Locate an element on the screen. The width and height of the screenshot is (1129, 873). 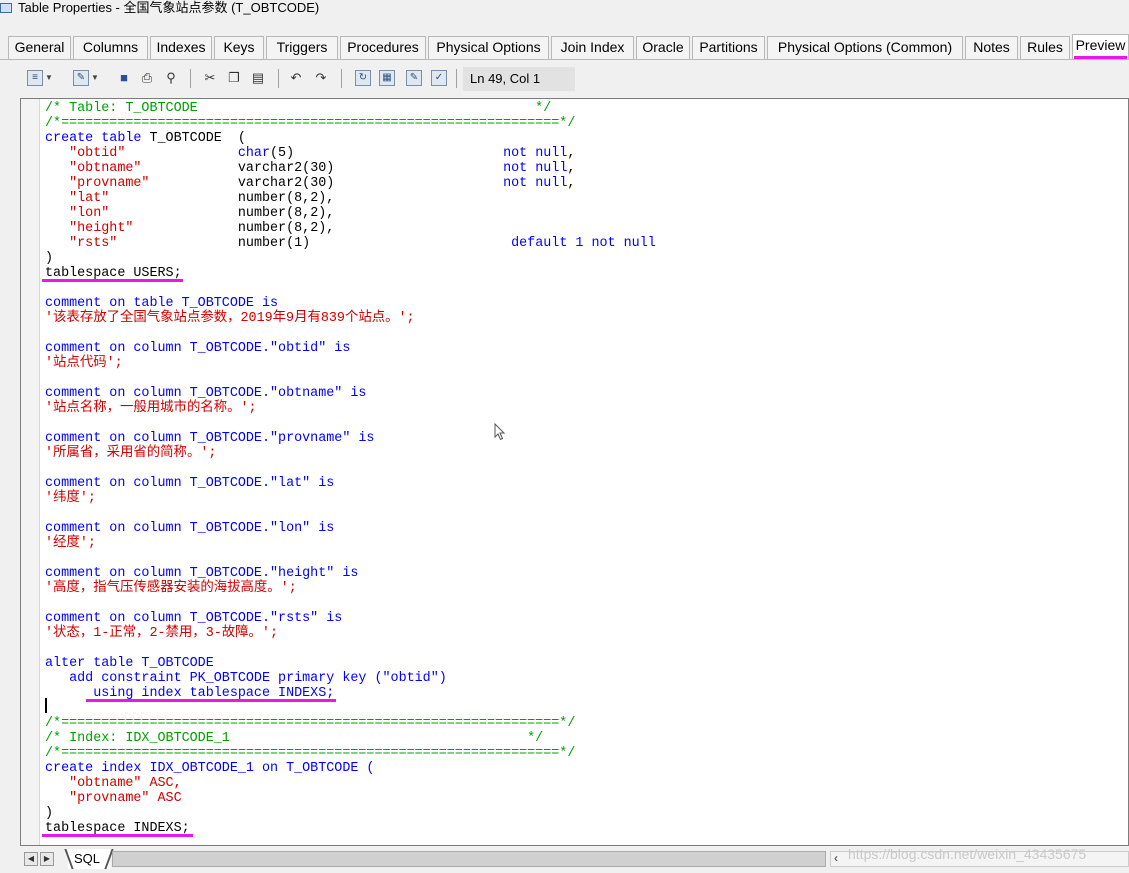
comment-statement: comment on table T_OBTCODE is is located at coordinates (162, 303).